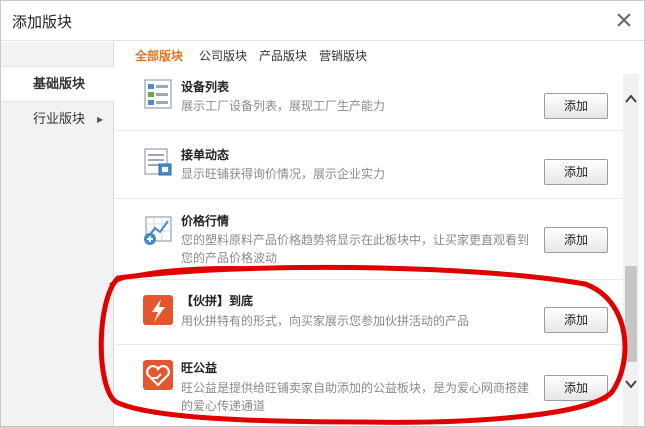 The height and width of the screenshot is (427, 645). What do you see at coordinates (343, 55) in the screenshot?
I see `tab-marketing: 营销版块` at bounding box center [343, 55].